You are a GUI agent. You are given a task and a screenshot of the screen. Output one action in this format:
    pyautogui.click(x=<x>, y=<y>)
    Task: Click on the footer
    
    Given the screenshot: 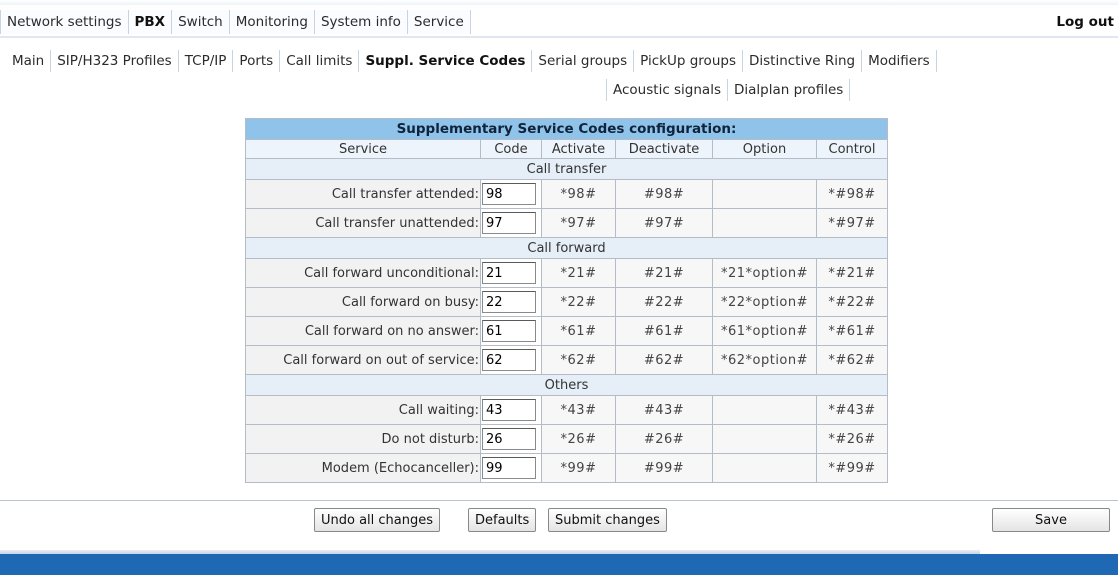 What is the action you would take?
    pyautogui.click(x=559, y=562)
    